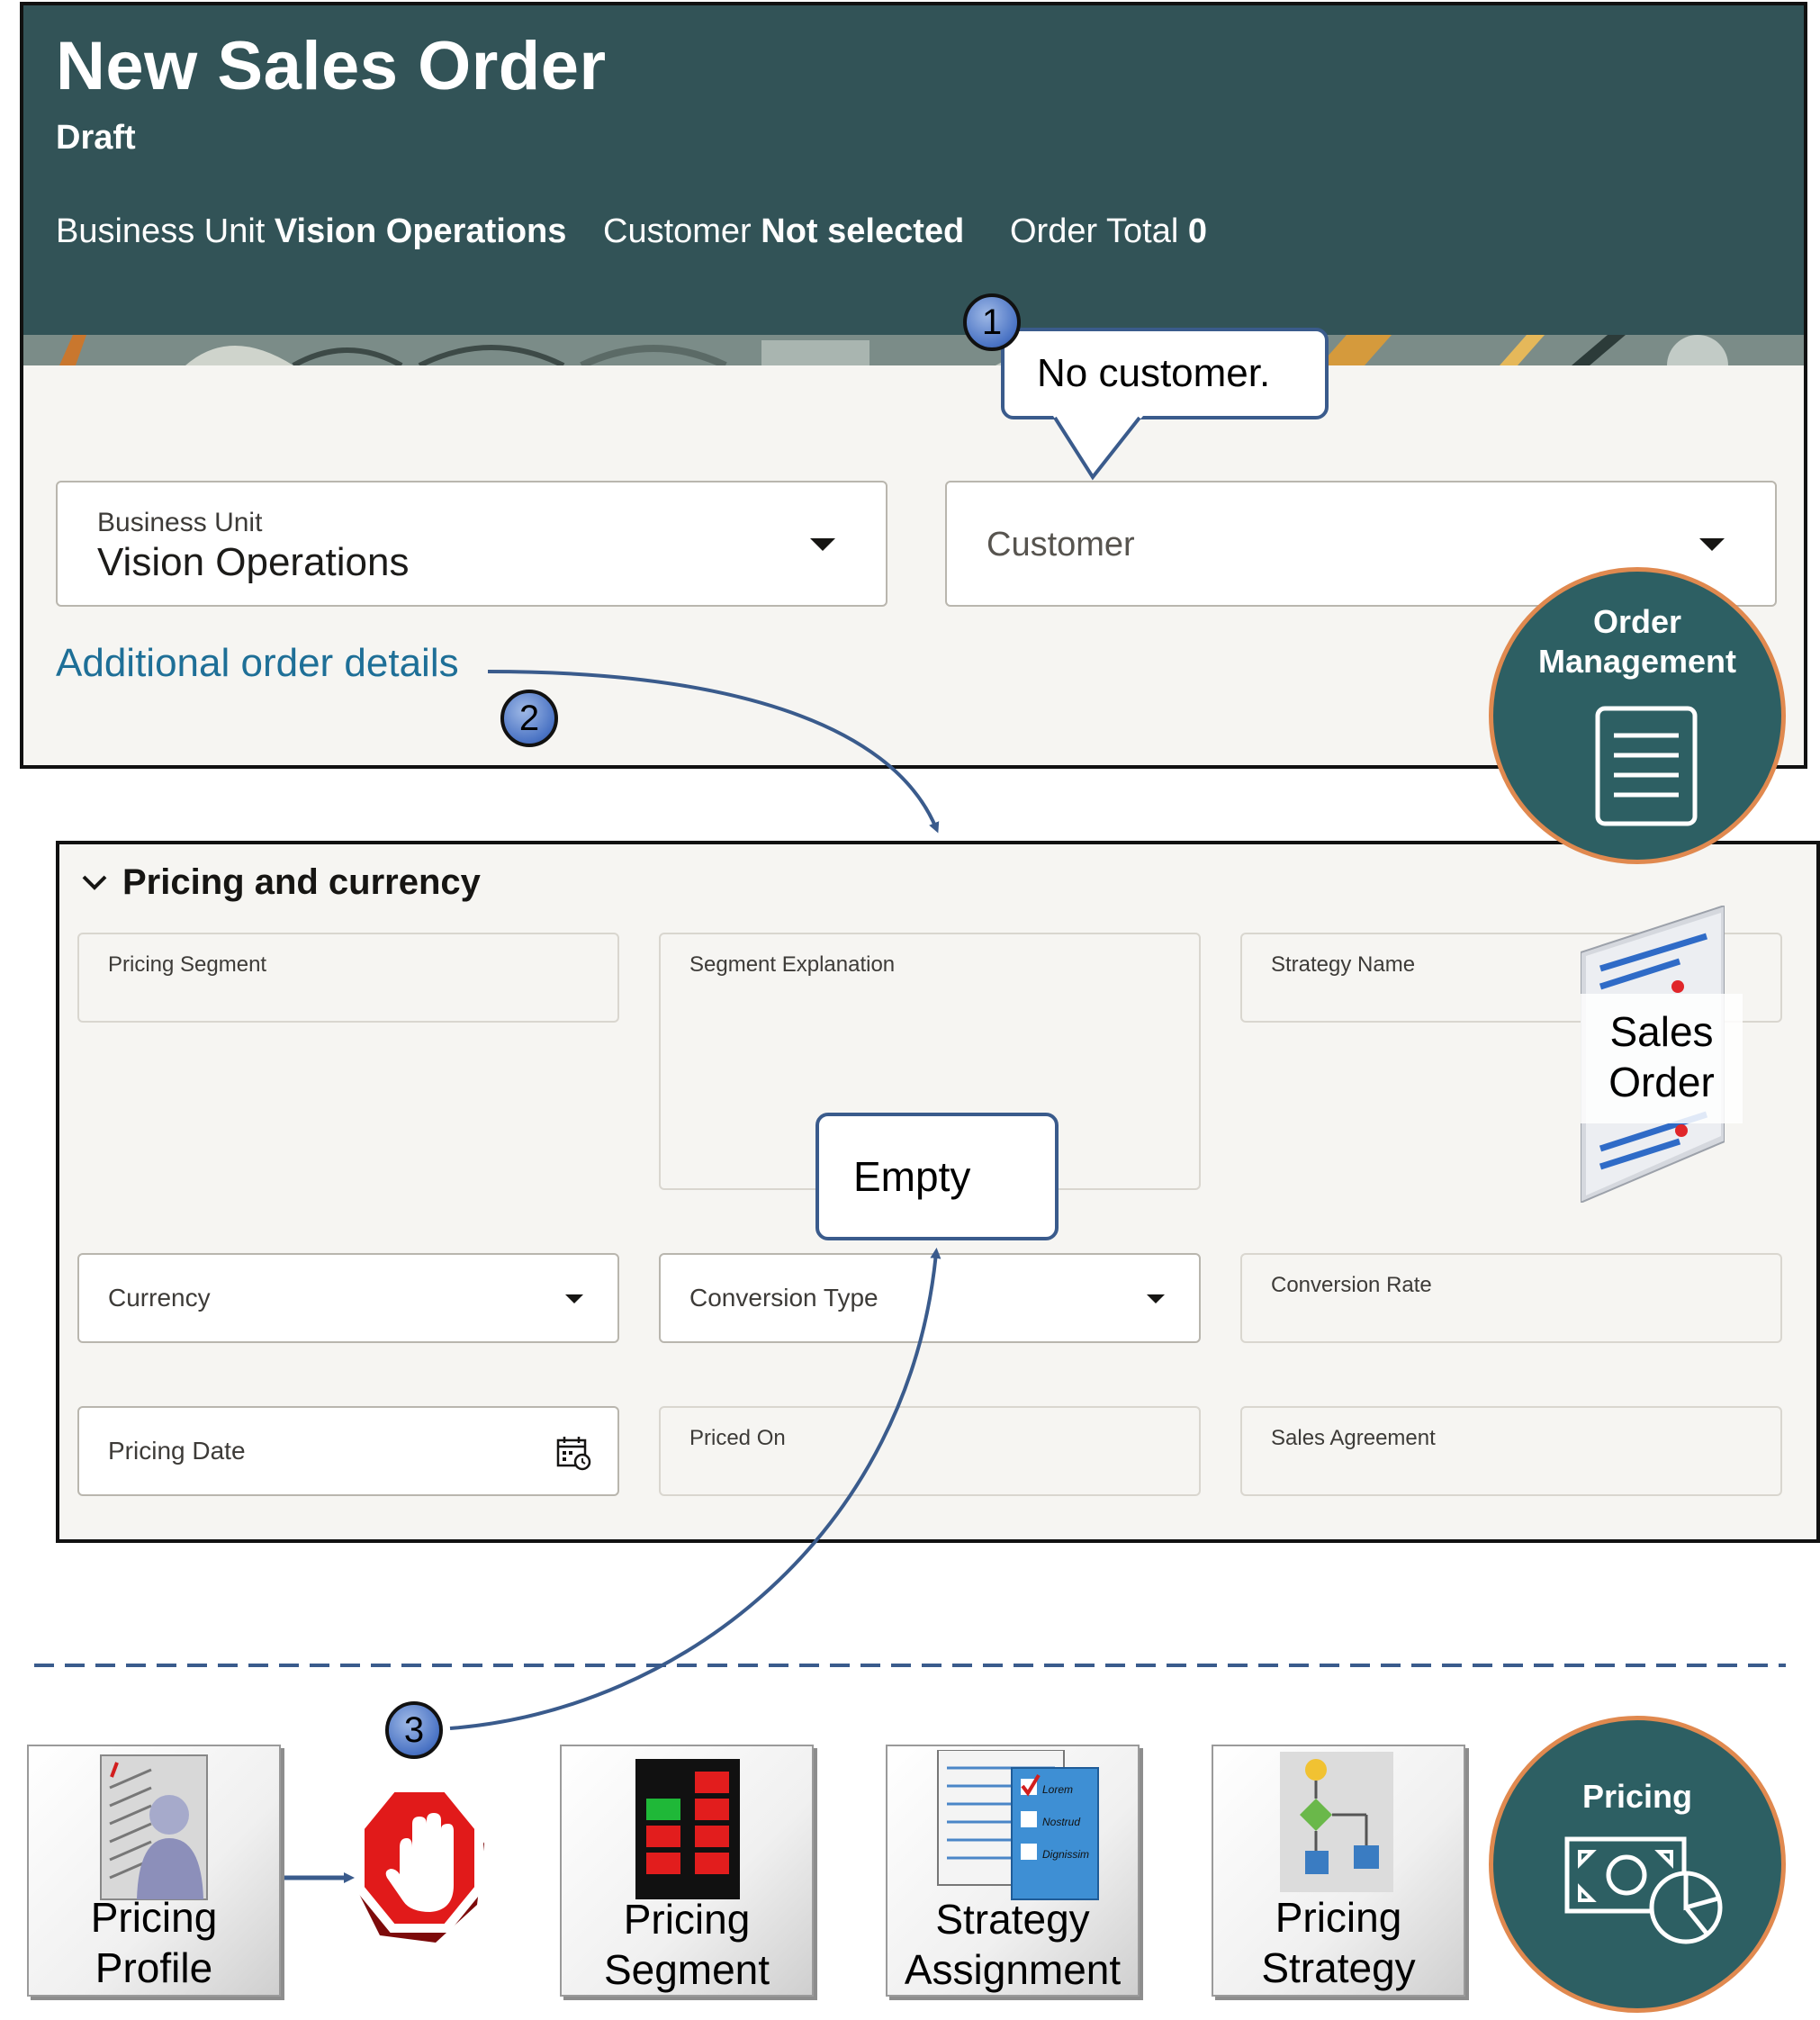 Image resolution: width=1820 pixels, height=2020 pixels. Describe the element at coordinates (687, 1829) in the screenshot. I see `segment-grid-icon` at that location.